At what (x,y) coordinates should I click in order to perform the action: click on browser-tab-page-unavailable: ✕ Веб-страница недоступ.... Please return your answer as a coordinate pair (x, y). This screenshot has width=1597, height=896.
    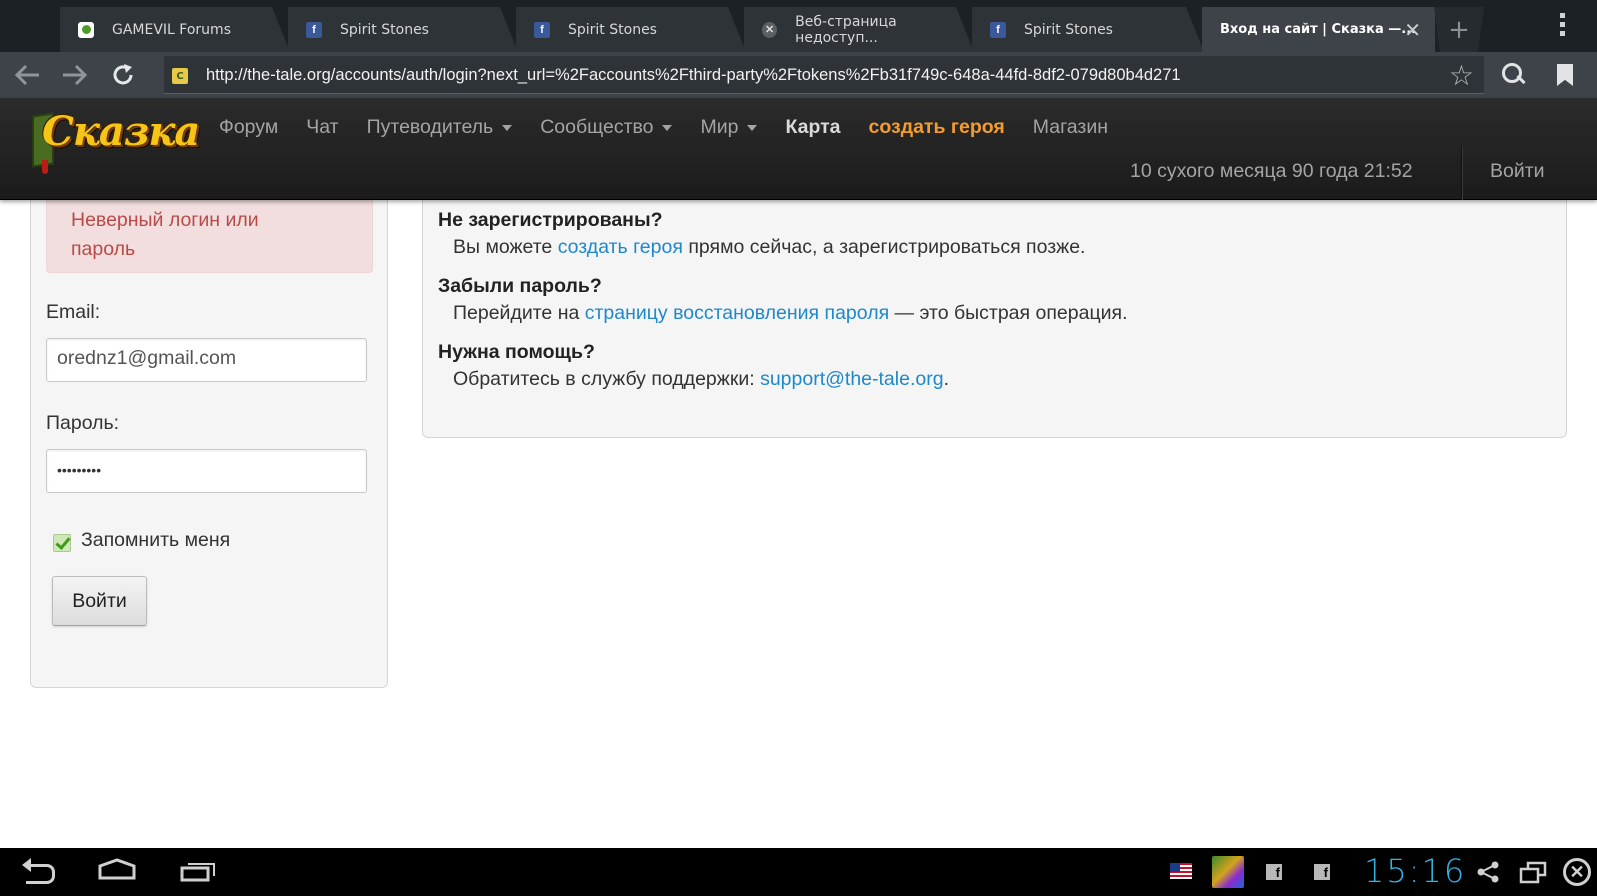
    Looking at the image, I should click on (859, 29).